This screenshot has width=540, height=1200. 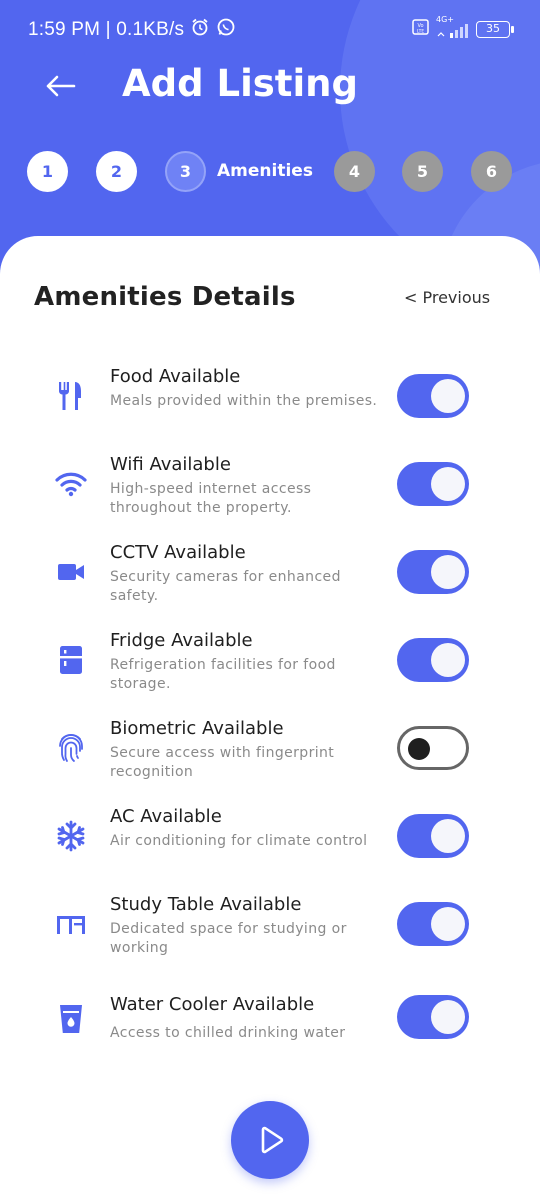 I want to click on back-button, so click(x=60, y=86).